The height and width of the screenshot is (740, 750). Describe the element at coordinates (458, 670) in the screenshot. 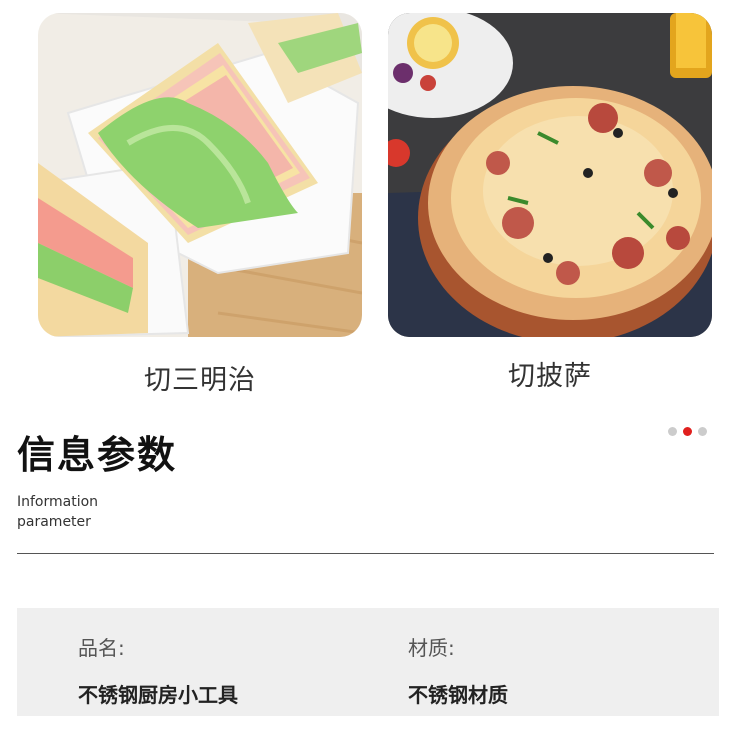

I see `spec-material: 材质: 不锈钢材质` at that location.